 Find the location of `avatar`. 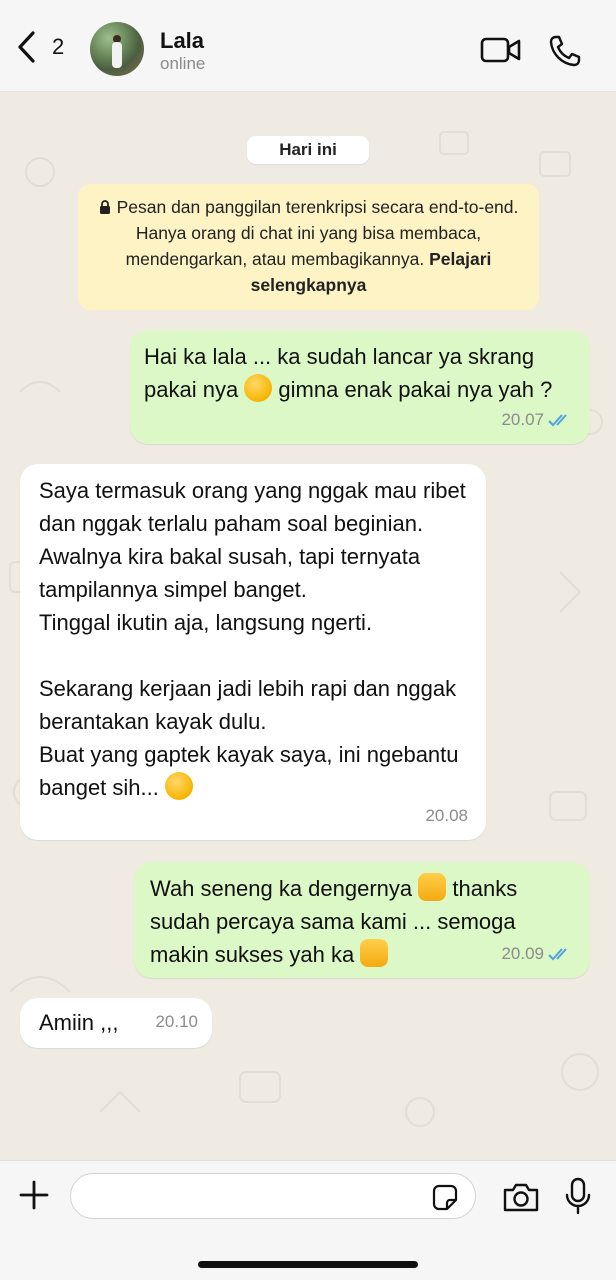

avatar is located at coordinates (117, 49).